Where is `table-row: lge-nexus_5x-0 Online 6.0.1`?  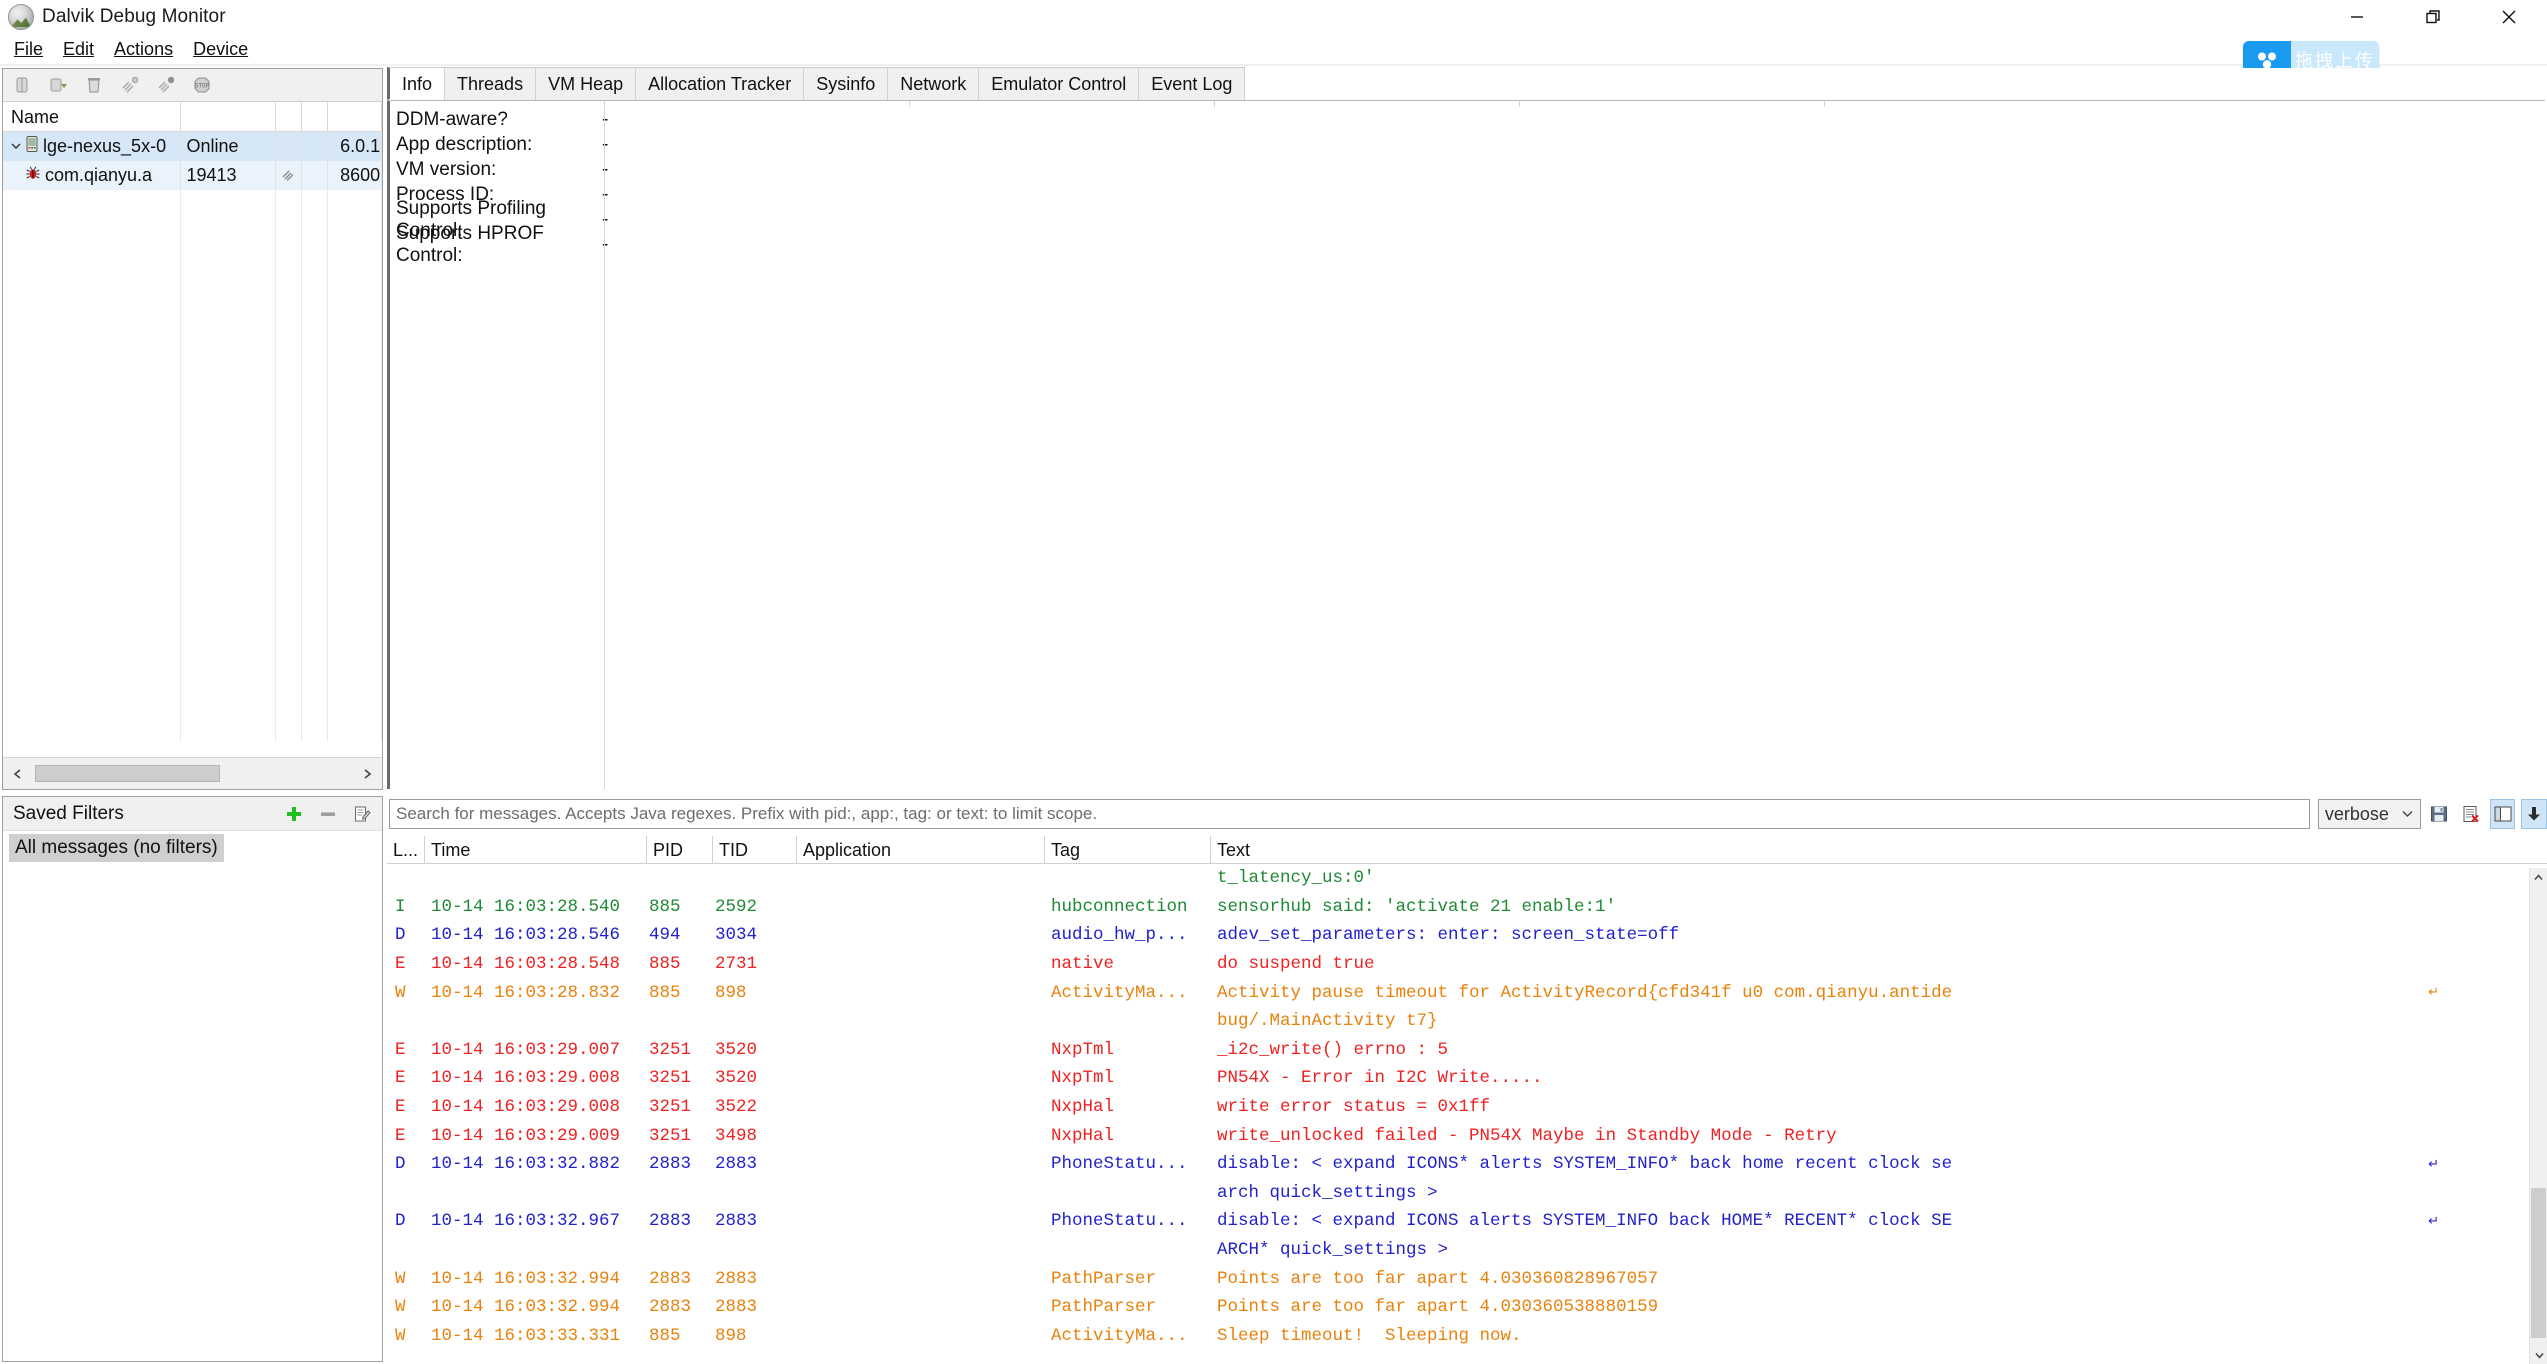 table-row: lge-nexus_5x-0 Online 6.0.1 is located at coordinates (192, 146).